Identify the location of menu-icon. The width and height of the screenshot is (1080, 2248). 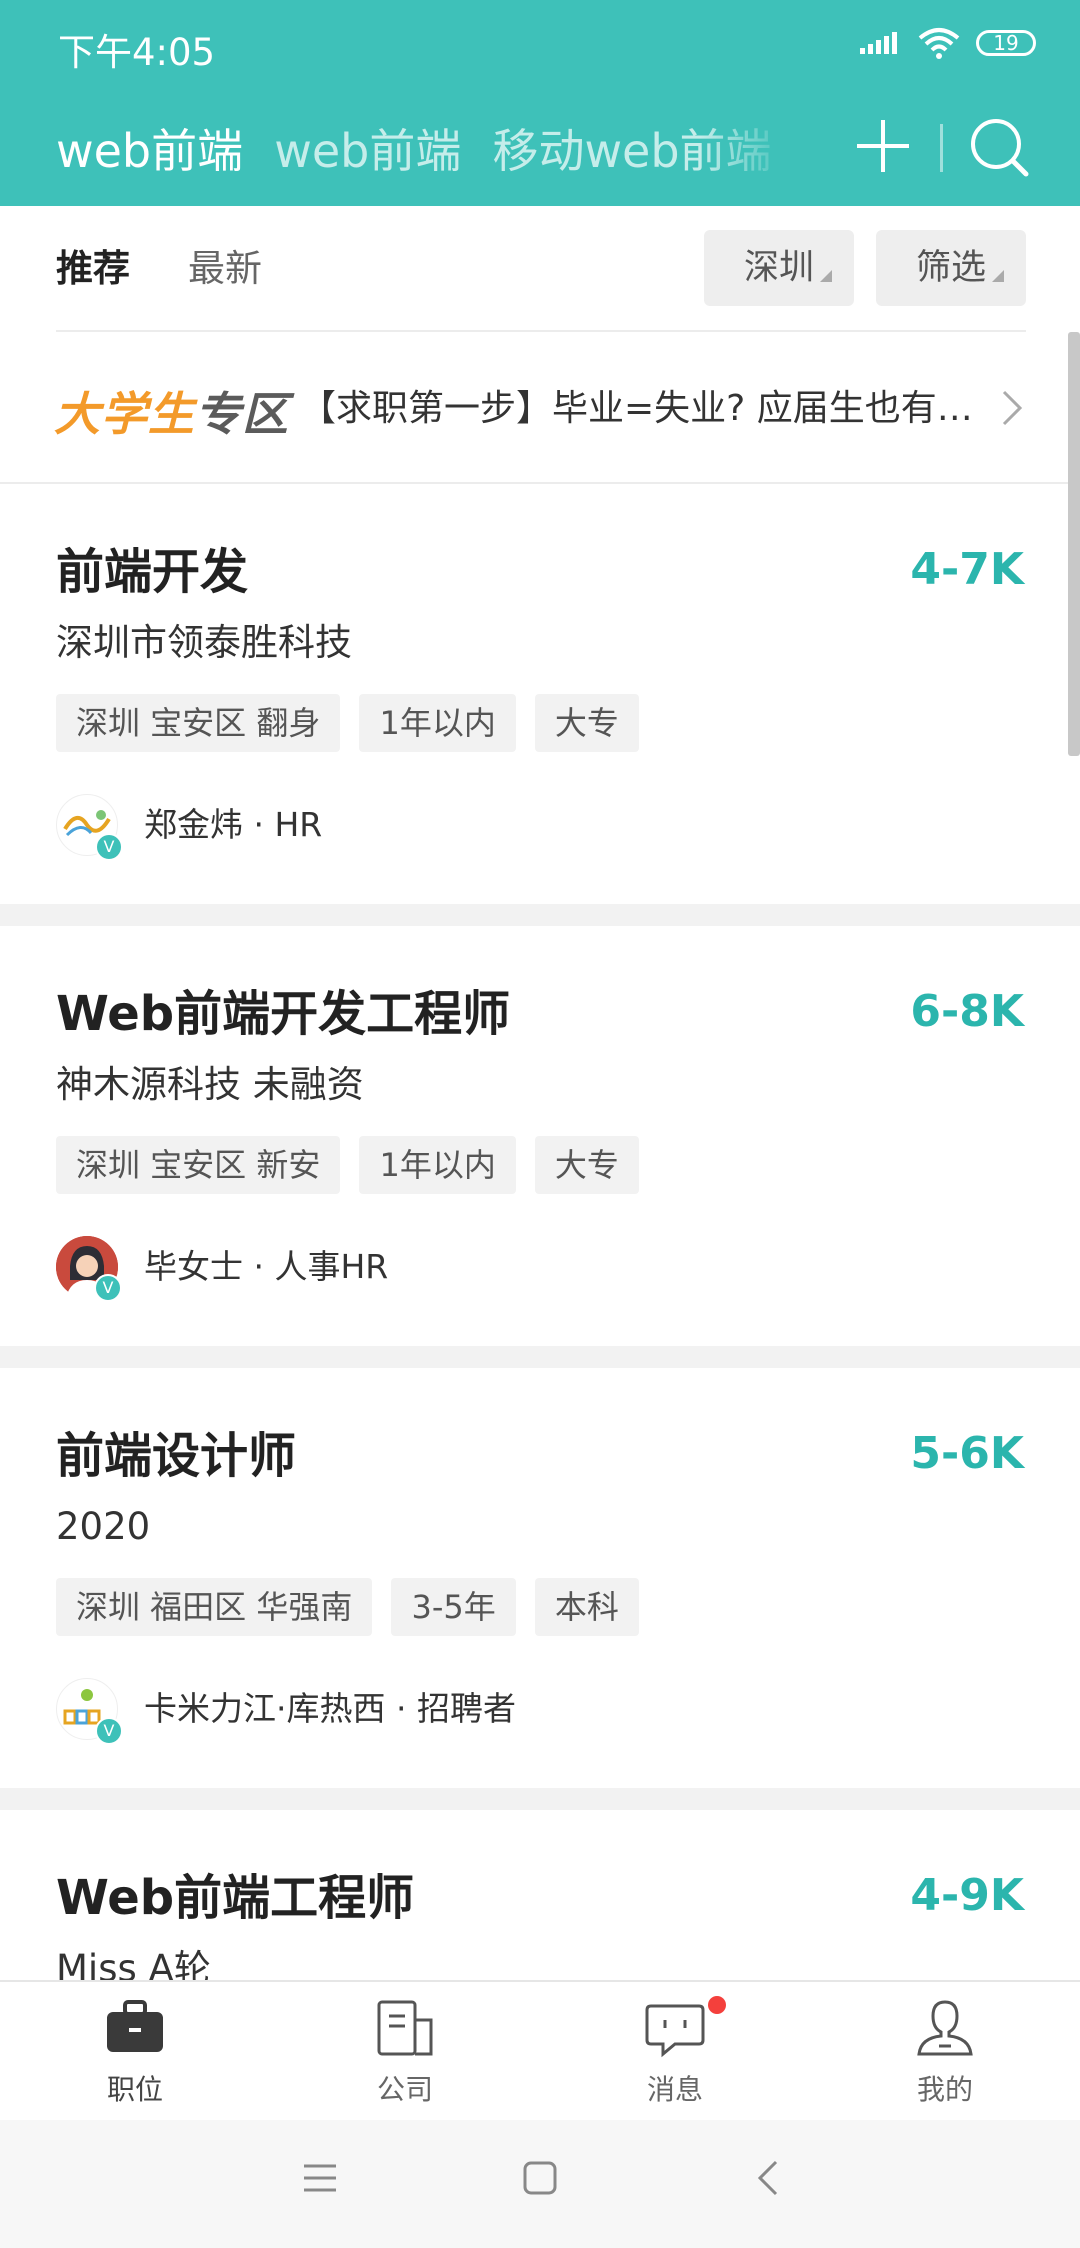
(320, 2178).